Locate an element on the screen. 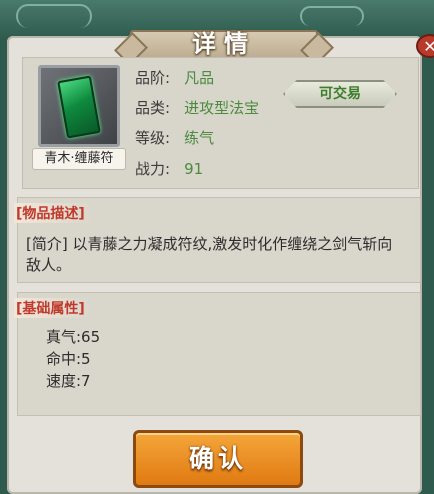 The image size is (434, 494). stat-true-qi: 真气:65 is located at coordinates (73, 337).